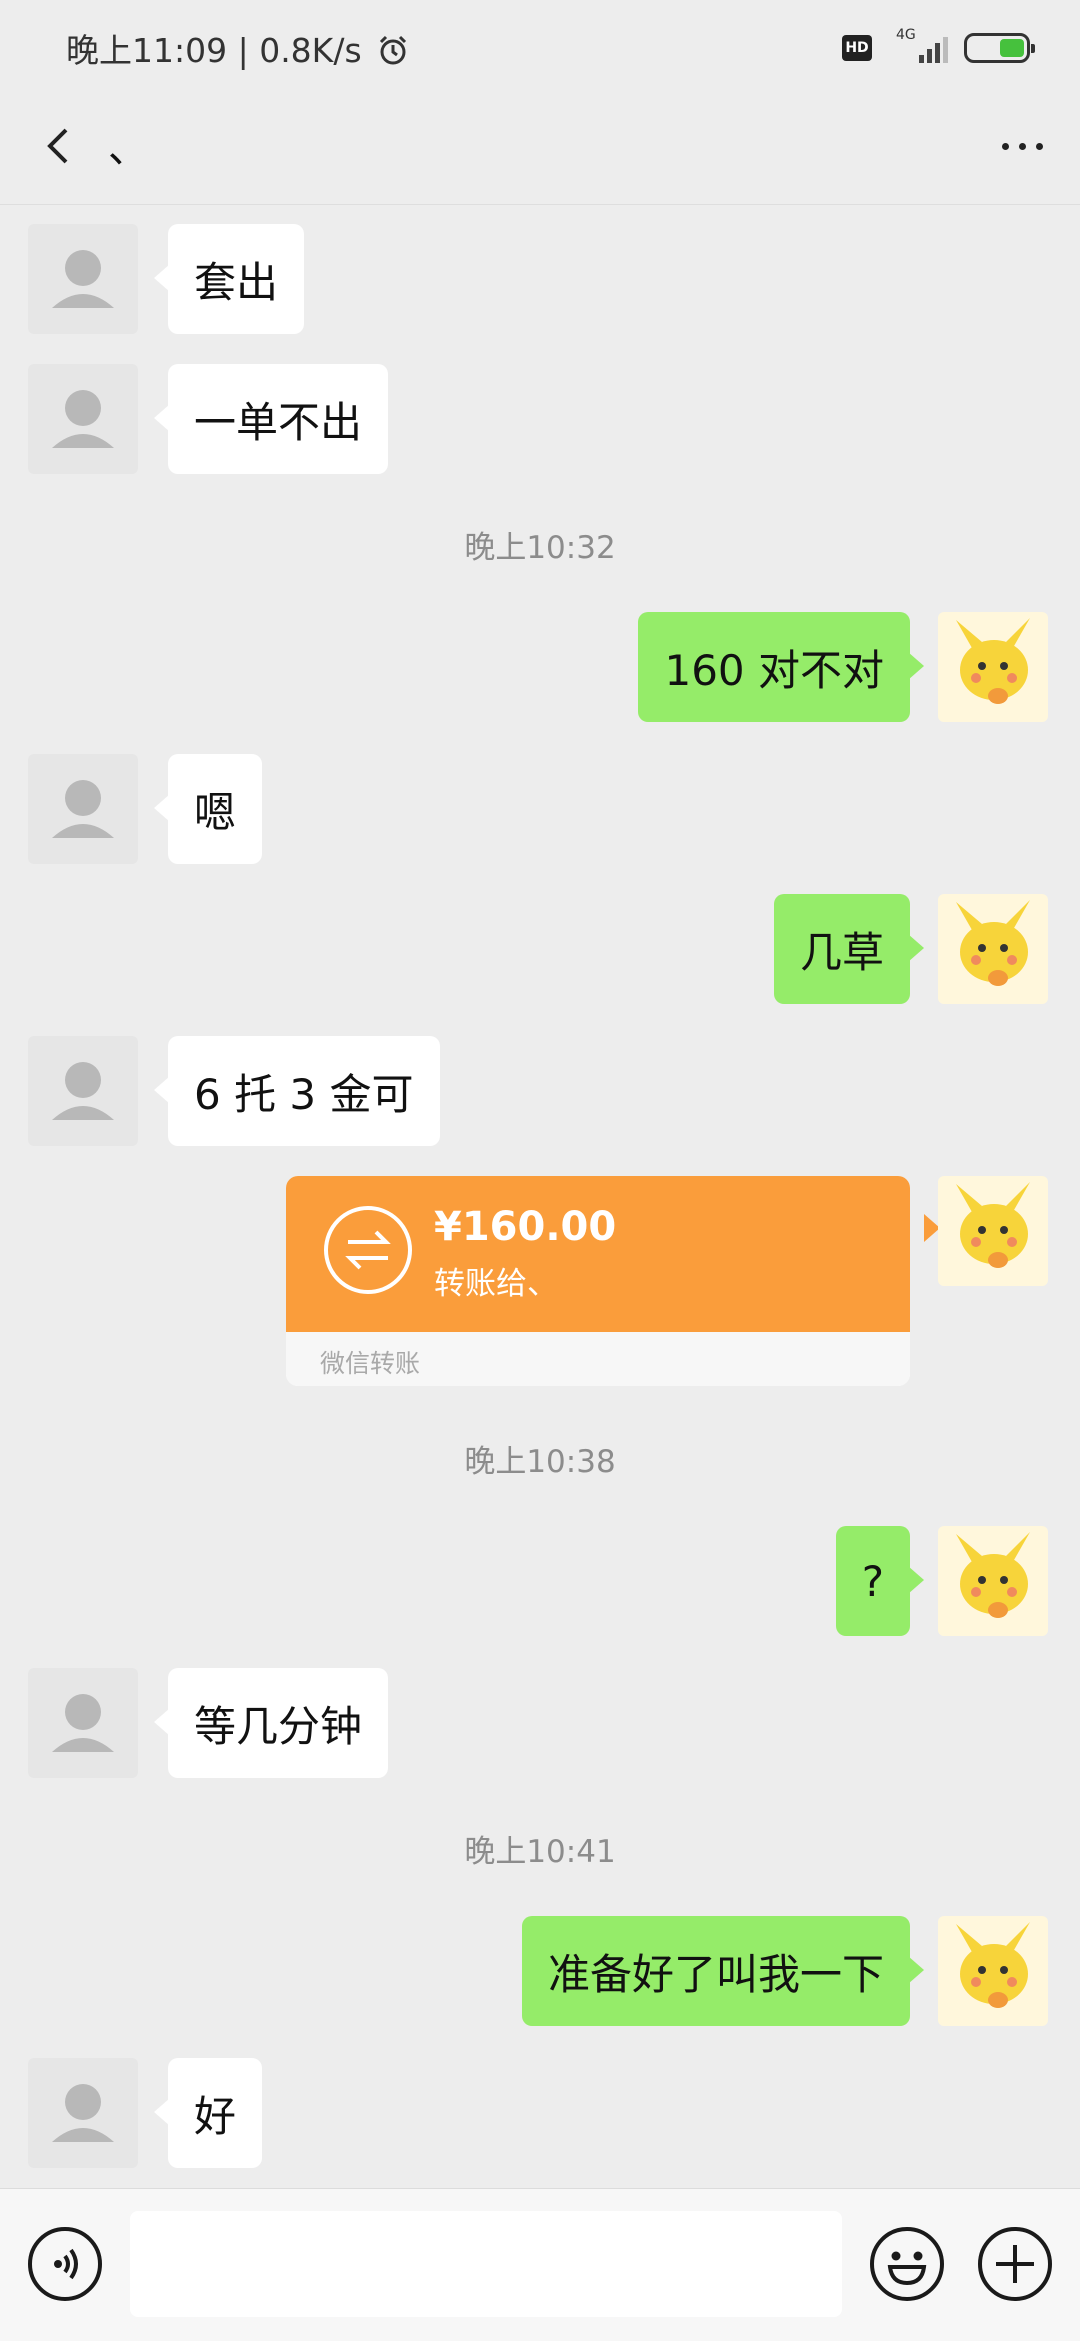 This screenshot has height=2341, width=1080. I want to click on input-bar, so click(540, 2264).